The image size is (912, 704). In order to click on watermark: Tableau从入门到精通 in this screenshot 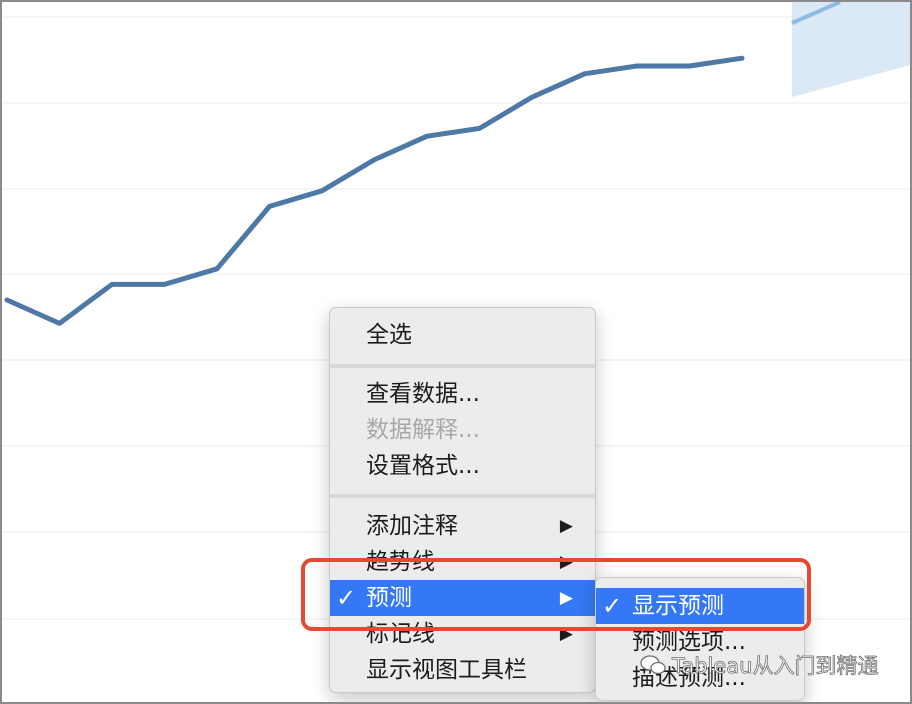, I will do `click(759, 665)`.